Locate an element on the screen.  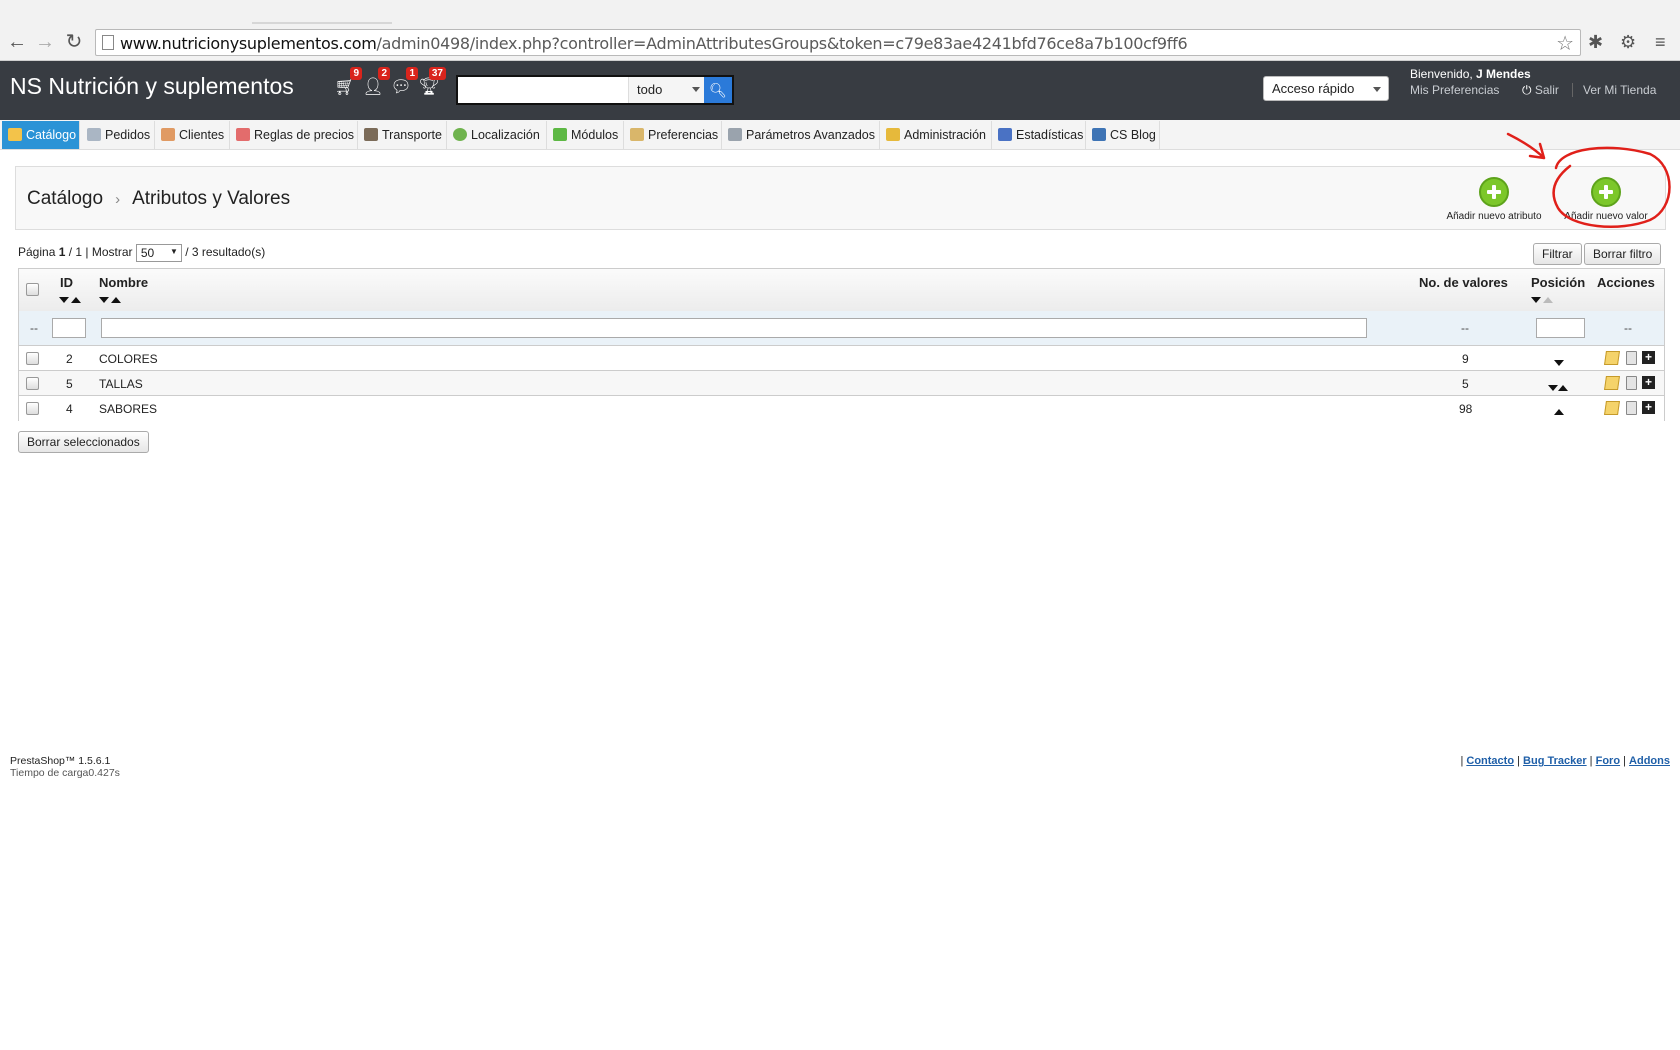
sort-position-arrows is located at coordinates (1542, 300).